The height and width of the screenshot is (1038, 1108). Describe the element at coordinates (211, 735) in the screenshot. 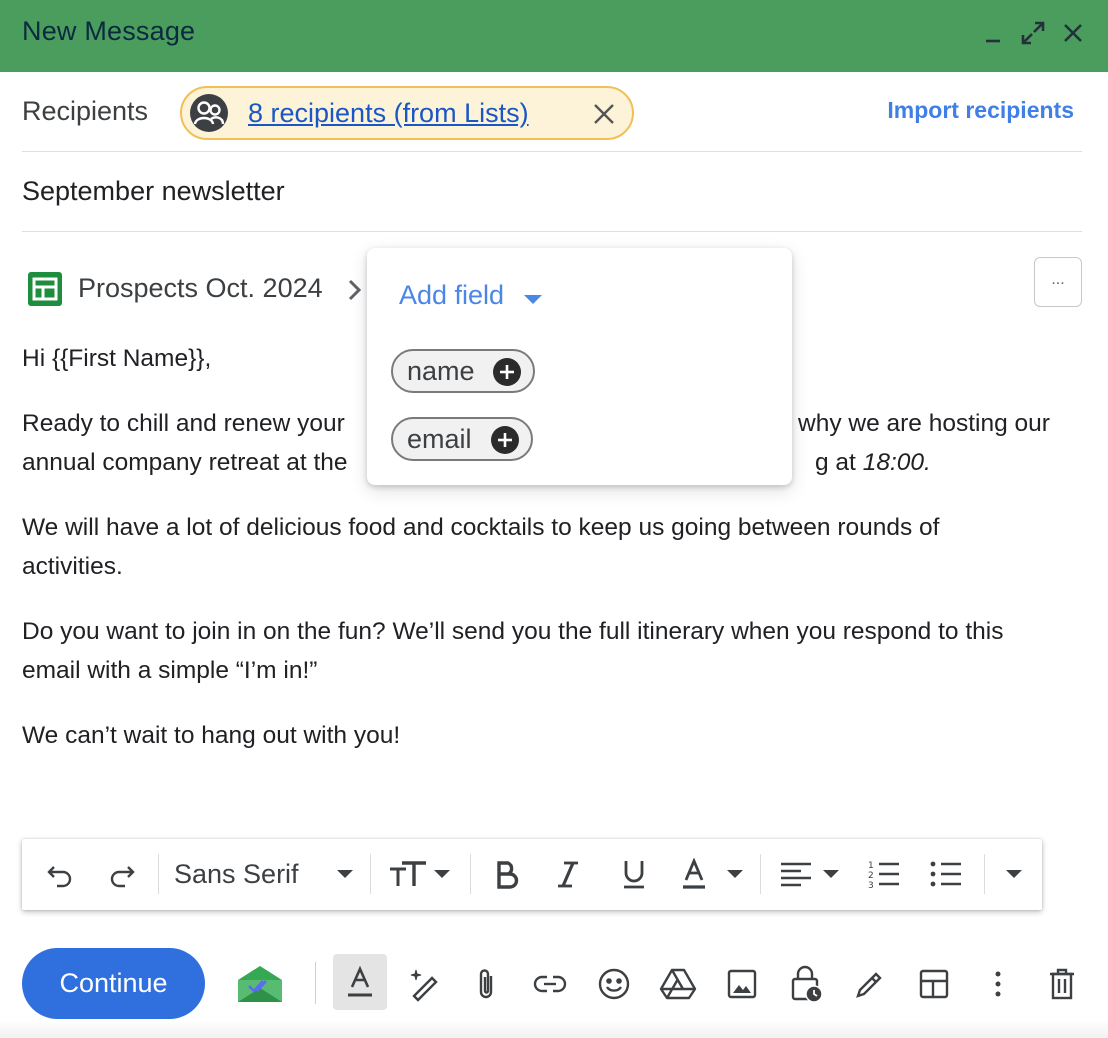

I see `paragraph-4: We can’t wait to hang out with you!` at that location.